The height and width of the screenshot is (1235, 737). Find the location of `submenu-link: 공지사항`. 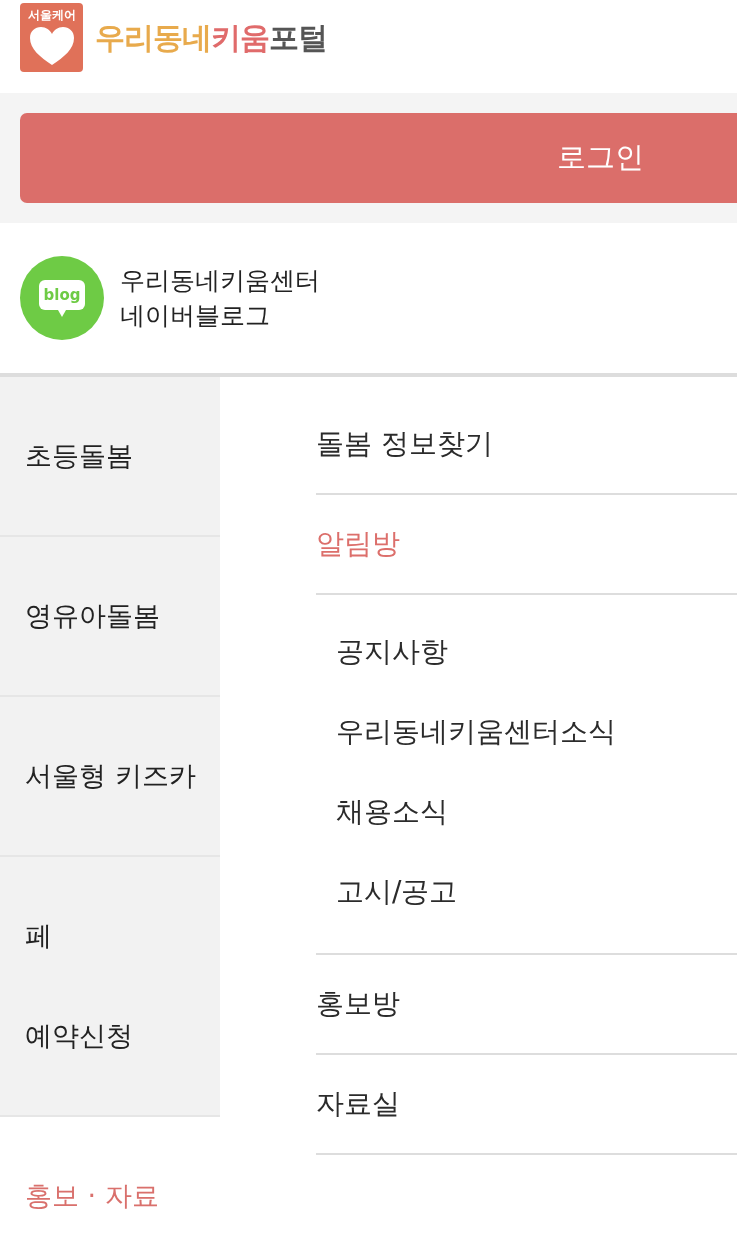

submenu-link: 공지사항 is located at coordinates (536, 652).